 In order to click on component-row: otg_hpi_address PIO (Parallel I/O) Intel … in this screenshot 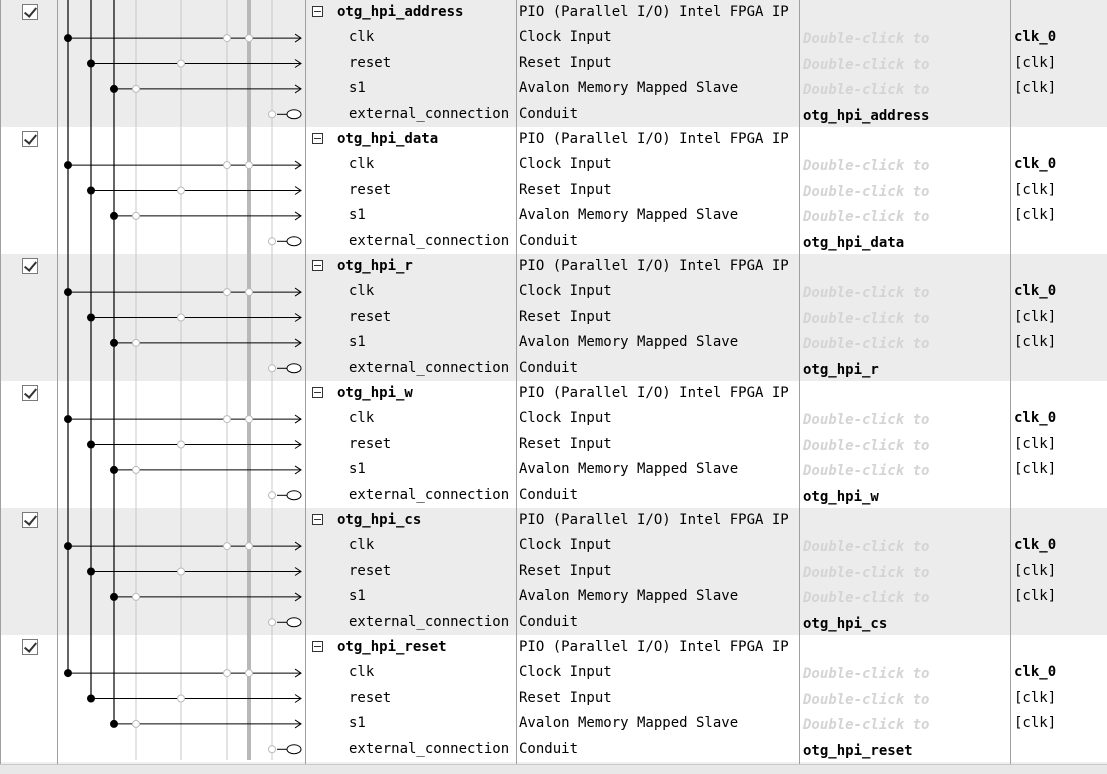, I will do `click(554, 12)`.